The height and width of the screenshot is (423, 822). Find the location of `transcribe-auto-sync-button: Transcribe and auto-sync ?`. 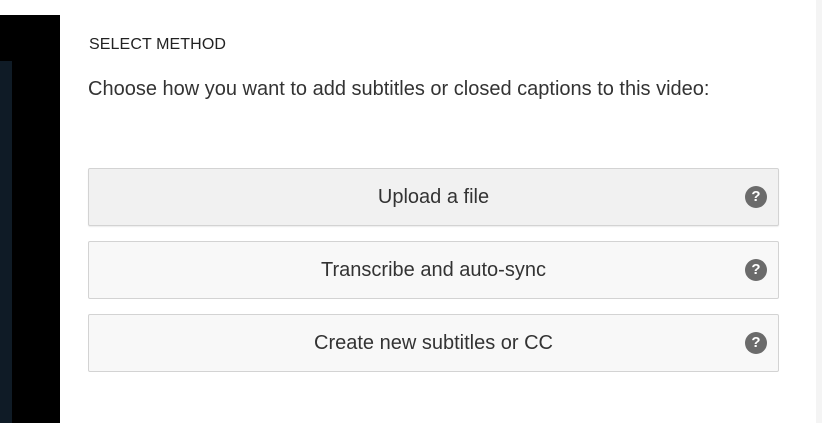

transcribe-auto-sync-button: Transcribe and auto-sync ? is located at coordinates (433, 270).